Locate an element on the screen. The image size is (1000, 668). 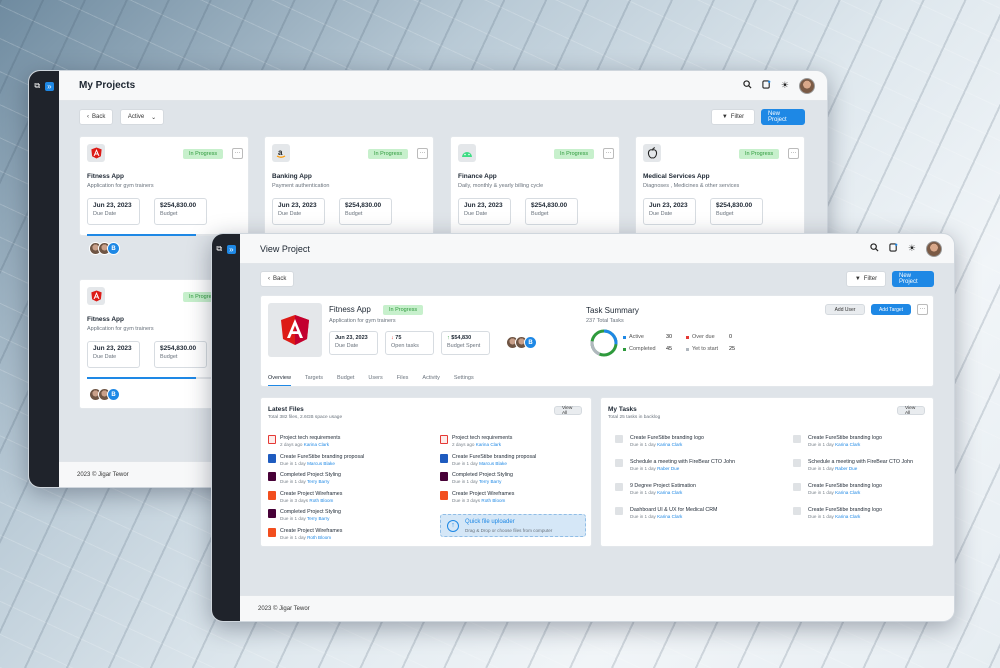
tab-activity: Activity is located at coordinates (430, 378).